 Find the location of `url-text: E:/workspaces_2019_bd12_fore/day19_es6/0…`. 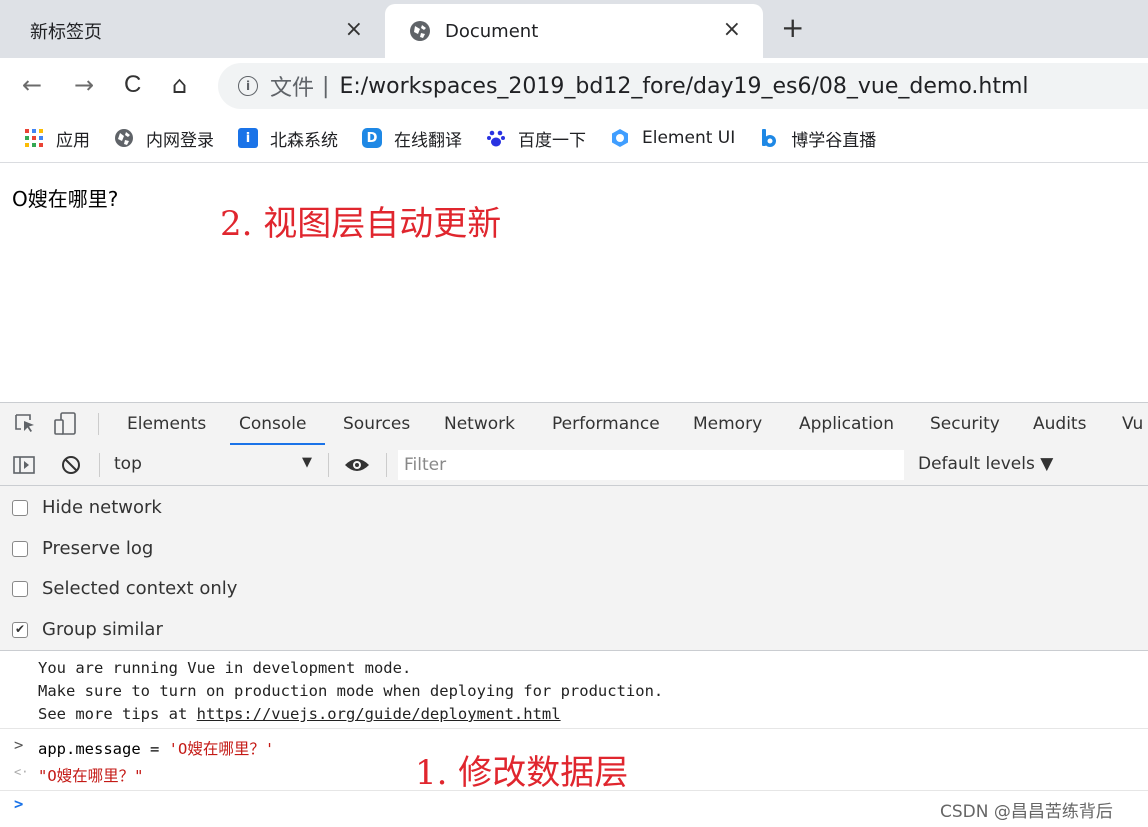

url-text: E:/workspaces_2019_bd12_fore/day19_es6/0… is located at coordinates (683, 86).